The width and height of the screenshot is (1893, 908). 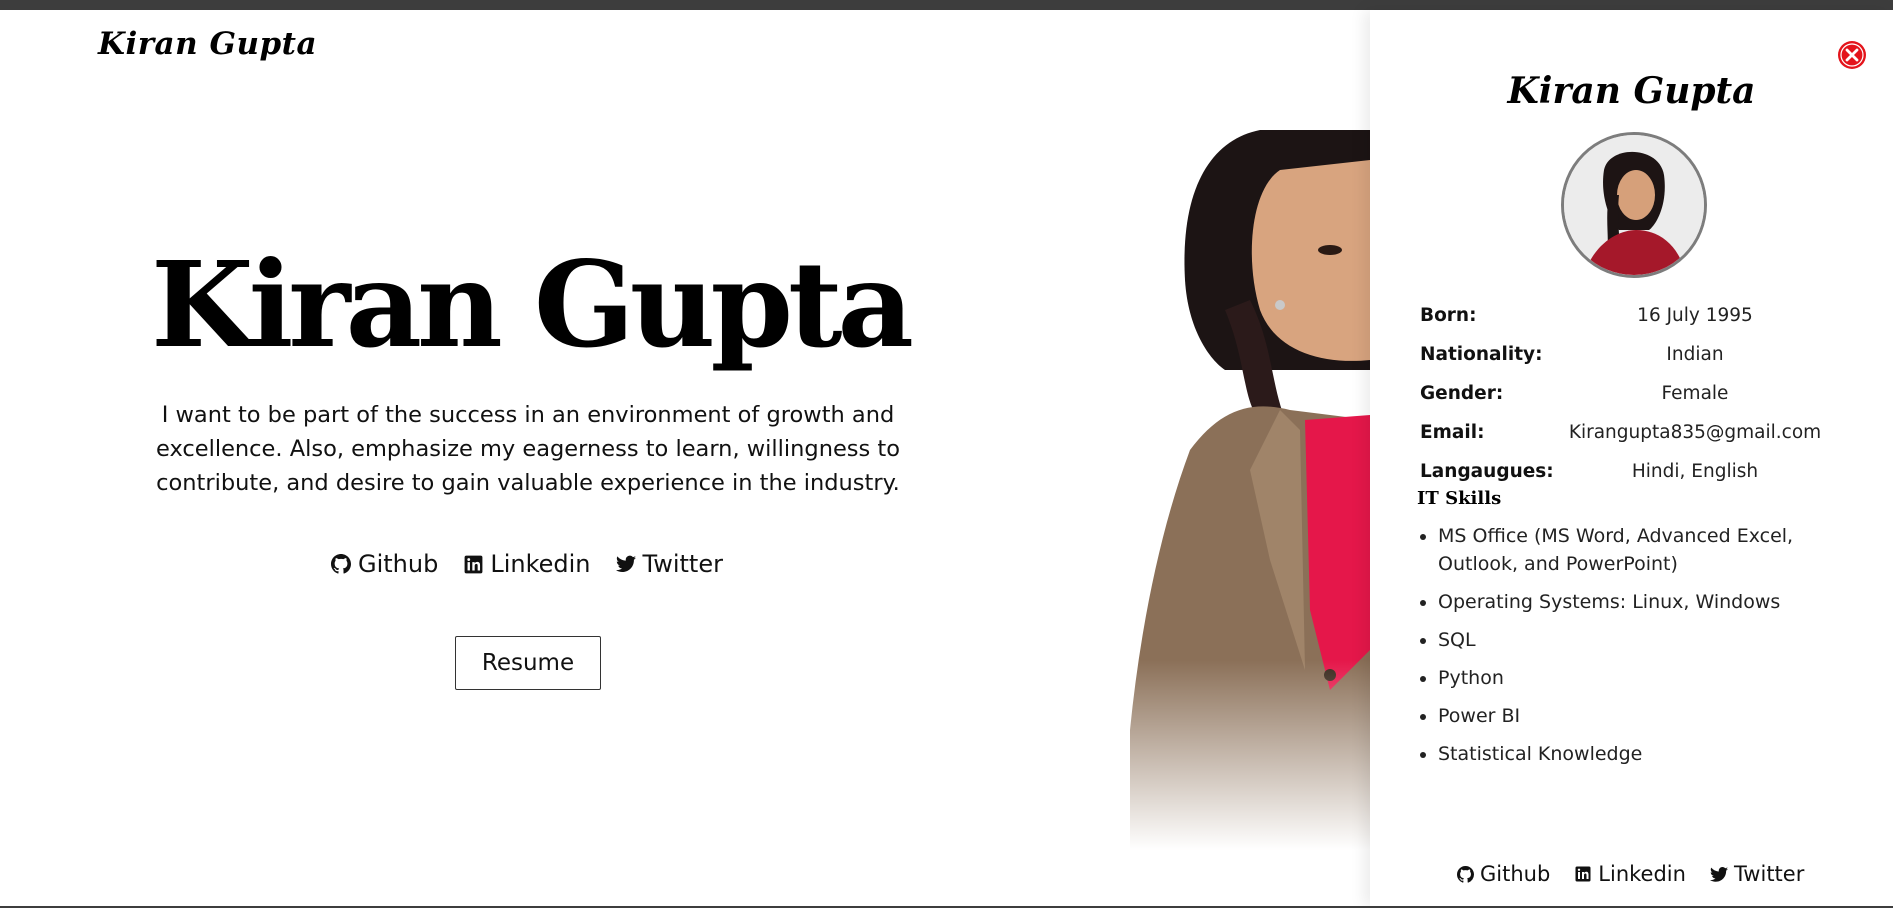 What do you see at coordinates (207, 44) in the screenshot?
I see `site-logo: Kiran Gupta` at bounding box center [207, 44].